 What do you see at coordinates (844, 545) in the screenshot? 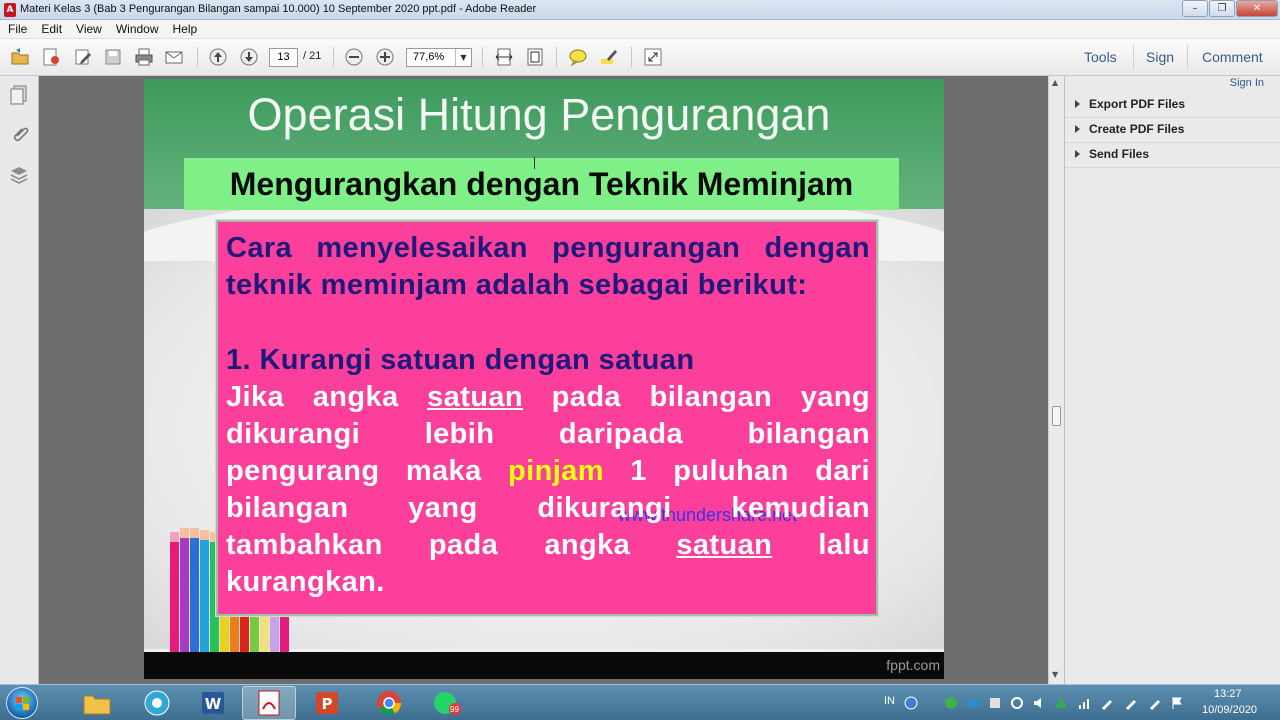
I see `word: lalu` at bounding box center [844, 545].